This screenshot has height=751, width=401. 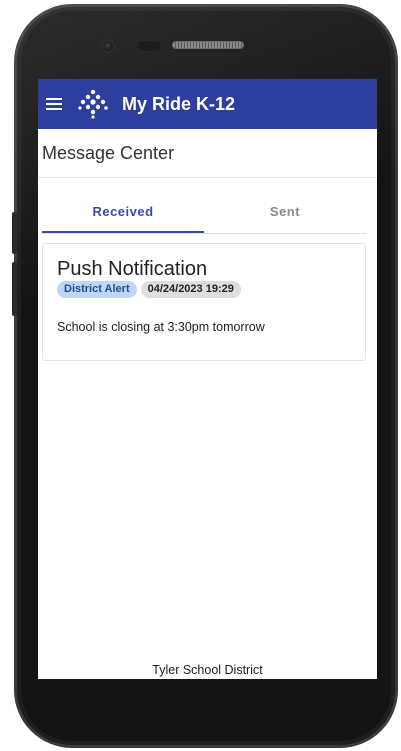 I want to click on footer-text: Tyler School District, so click(x=207, y=670).